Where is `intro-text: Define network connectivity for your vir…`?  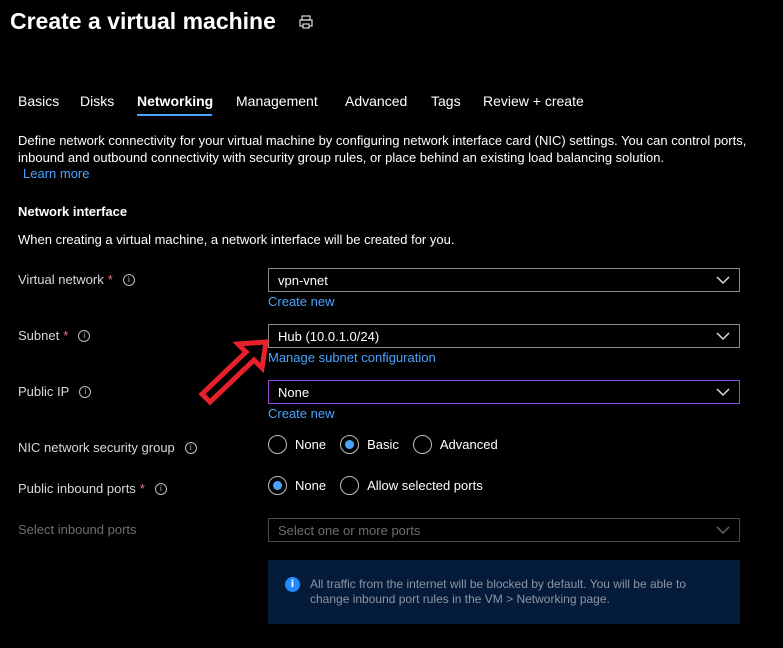
intro-text: Define network connectivity for your vir… is located at coordinates (382, 149).